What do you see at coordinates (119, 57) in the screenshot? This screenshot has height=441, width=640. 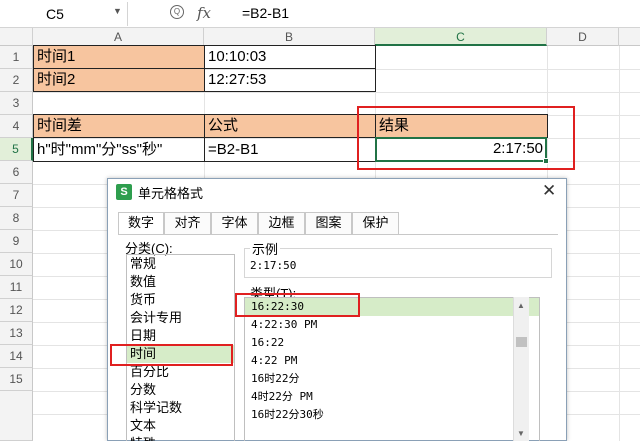 I see `cell-a1: 时间1` at bounding box center [119, 57].